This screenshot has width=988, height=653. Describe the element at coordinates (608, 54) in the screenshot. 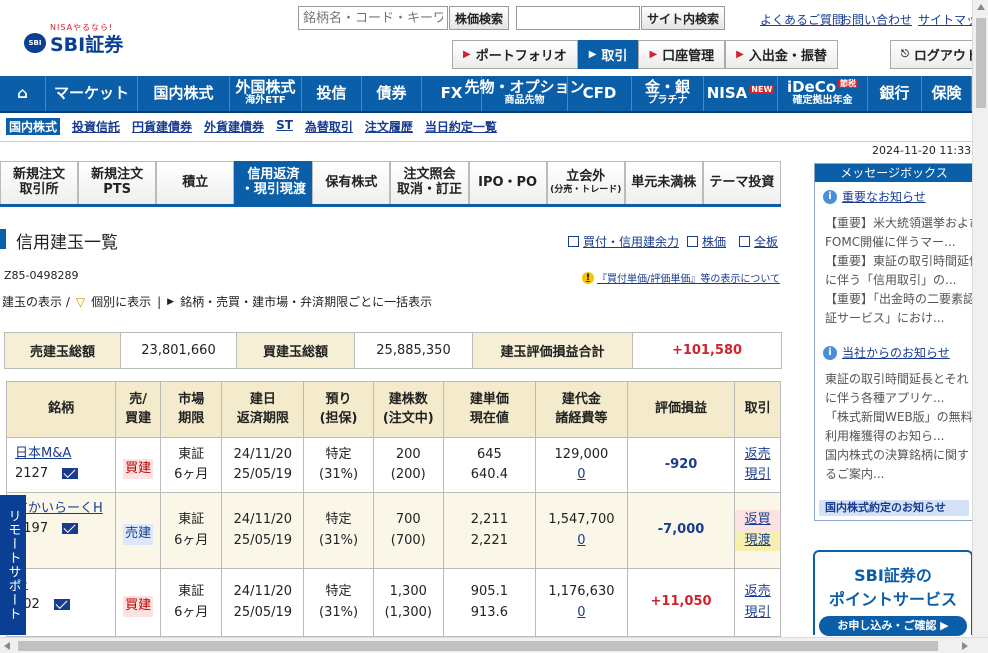

I see `trade-button: ▶ 取引` at that location.